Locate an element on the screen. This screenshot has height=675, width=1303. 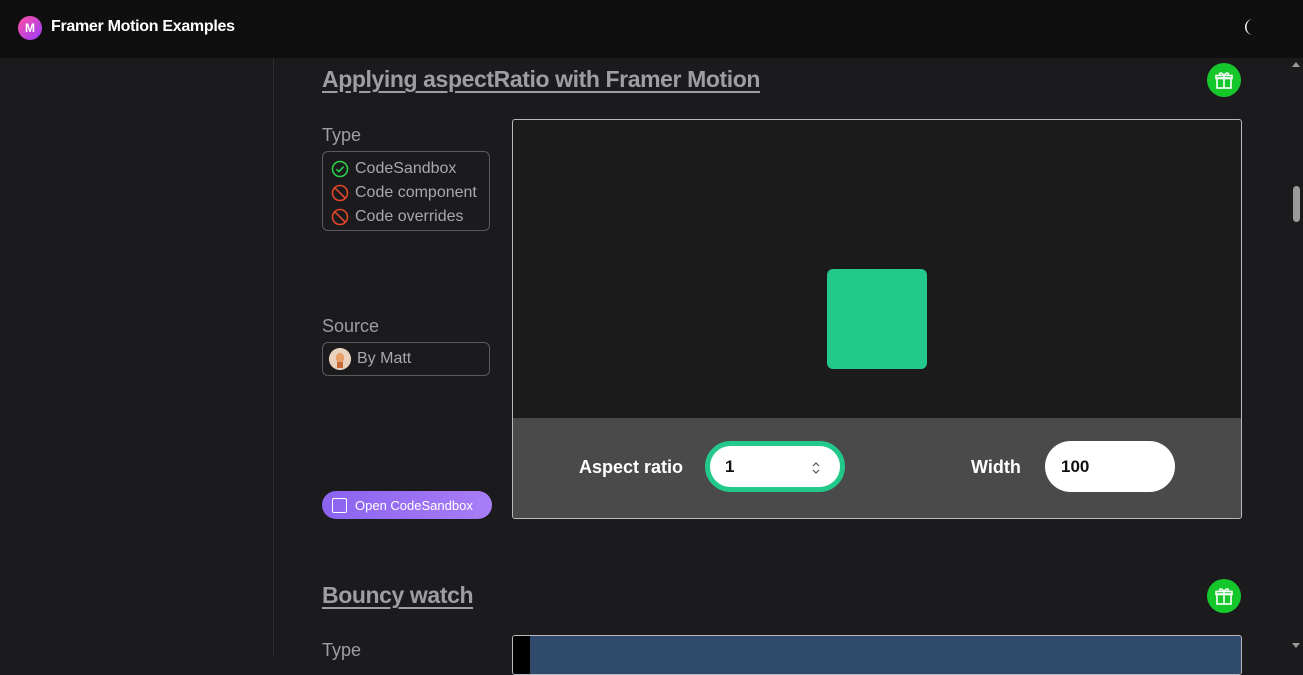
demo-controls: Aspect ratio 1 Width 100 is located at coordinates (877, 468).